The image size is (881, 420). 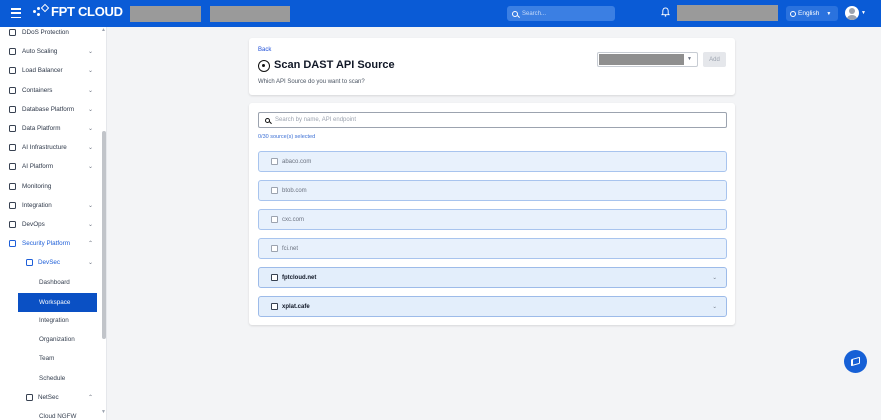 I want to click on sidebar-item: Load Balancer ⌄, so click(x=50, y=70).